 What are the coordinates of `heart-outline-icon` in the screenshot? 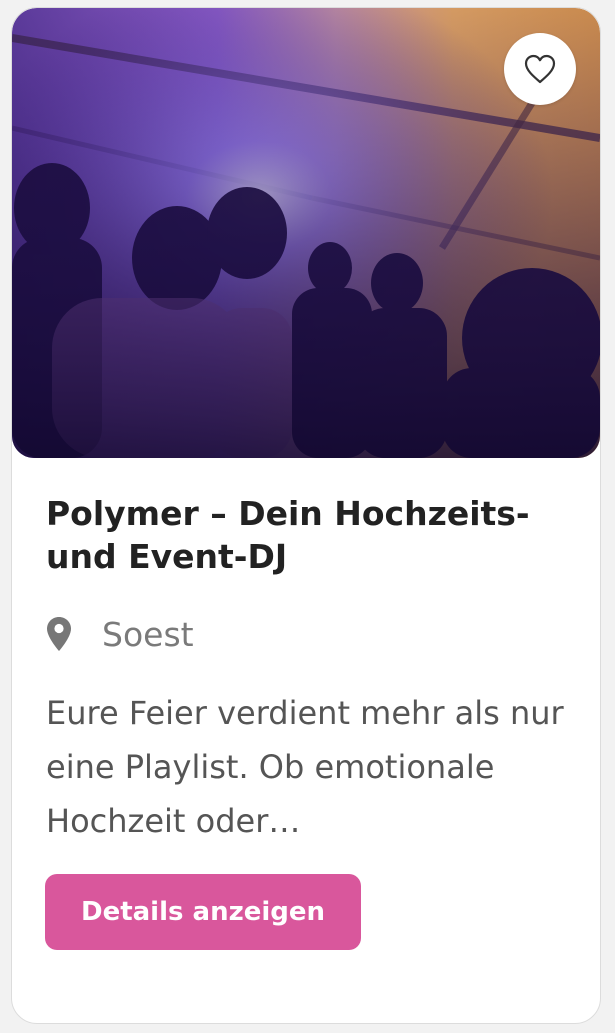 It's located at (540, 69).